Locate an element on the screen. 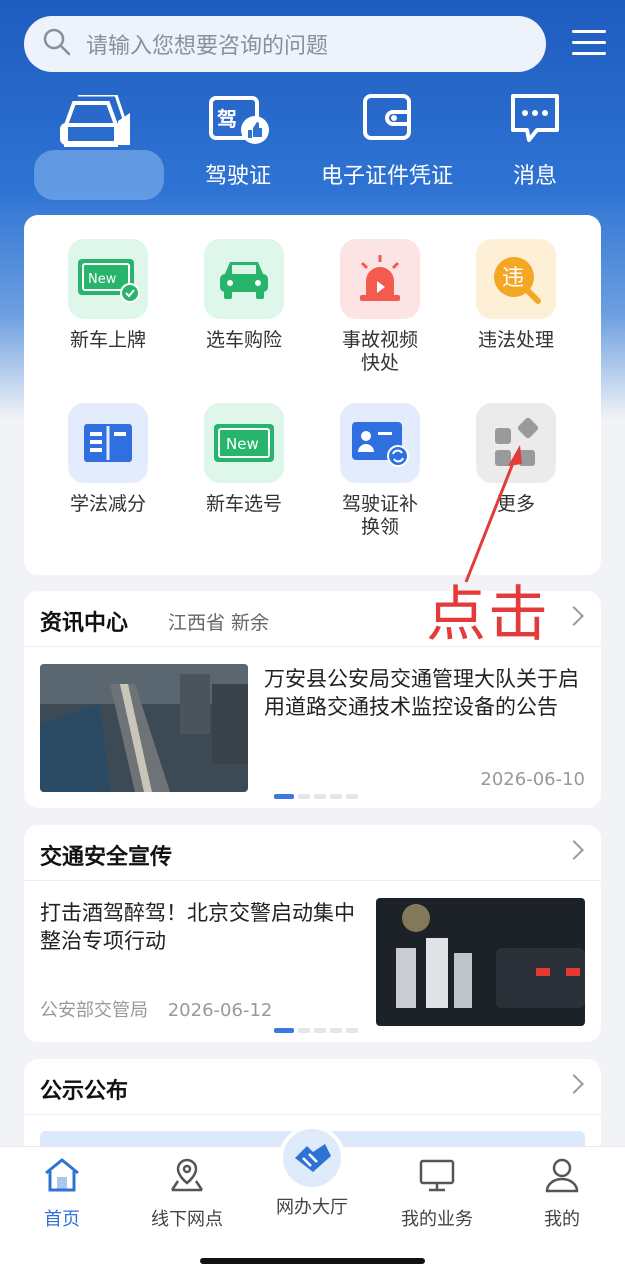 This screenshot has height=1279, width=625. safety-meta: 公安部交管局 2026-06-12 is located at coordinates (156, 1009).